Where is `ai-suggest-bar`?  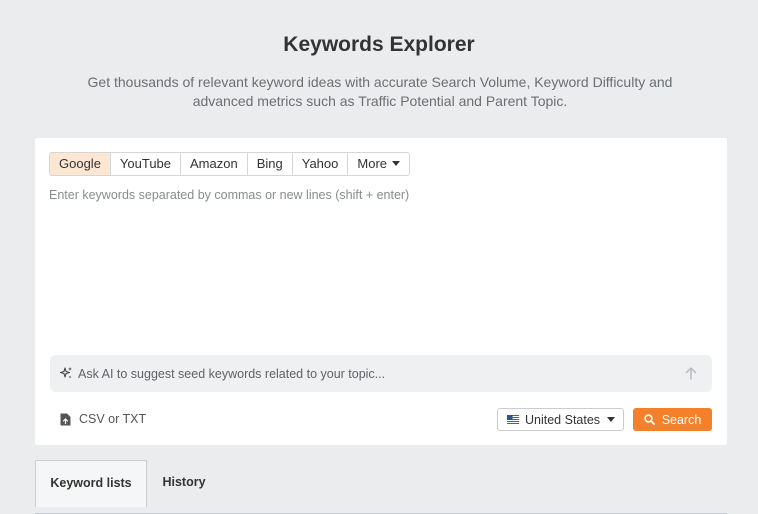
ai-suggest-bar is located at coordinates (381, 373).